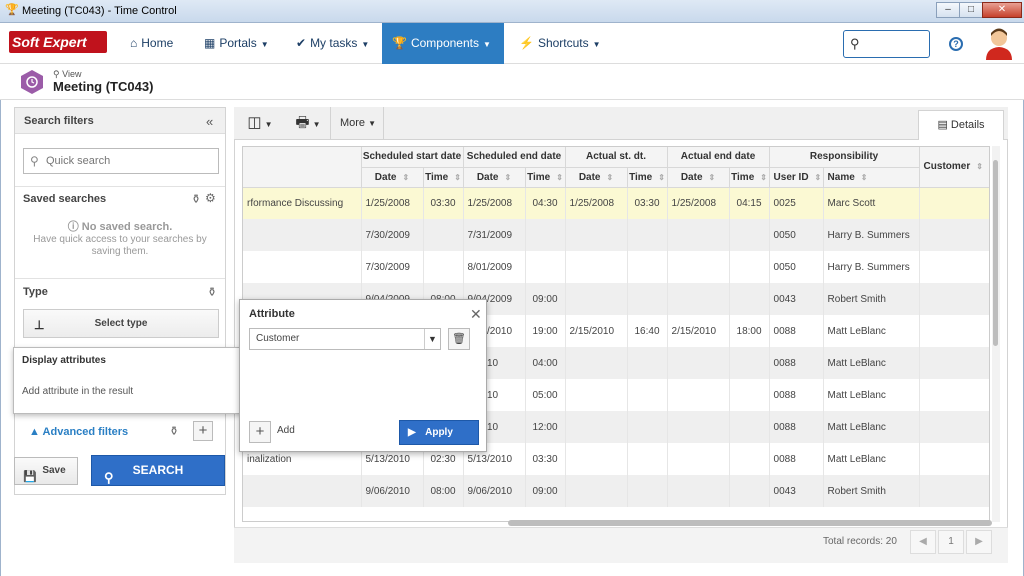 Image resolution: width=1024 pixels, height=576 pixels. Describe the element at coordinates (236, 43) in the screenshot. I see `nav-portals: ▦ Portals ▼` at that location.